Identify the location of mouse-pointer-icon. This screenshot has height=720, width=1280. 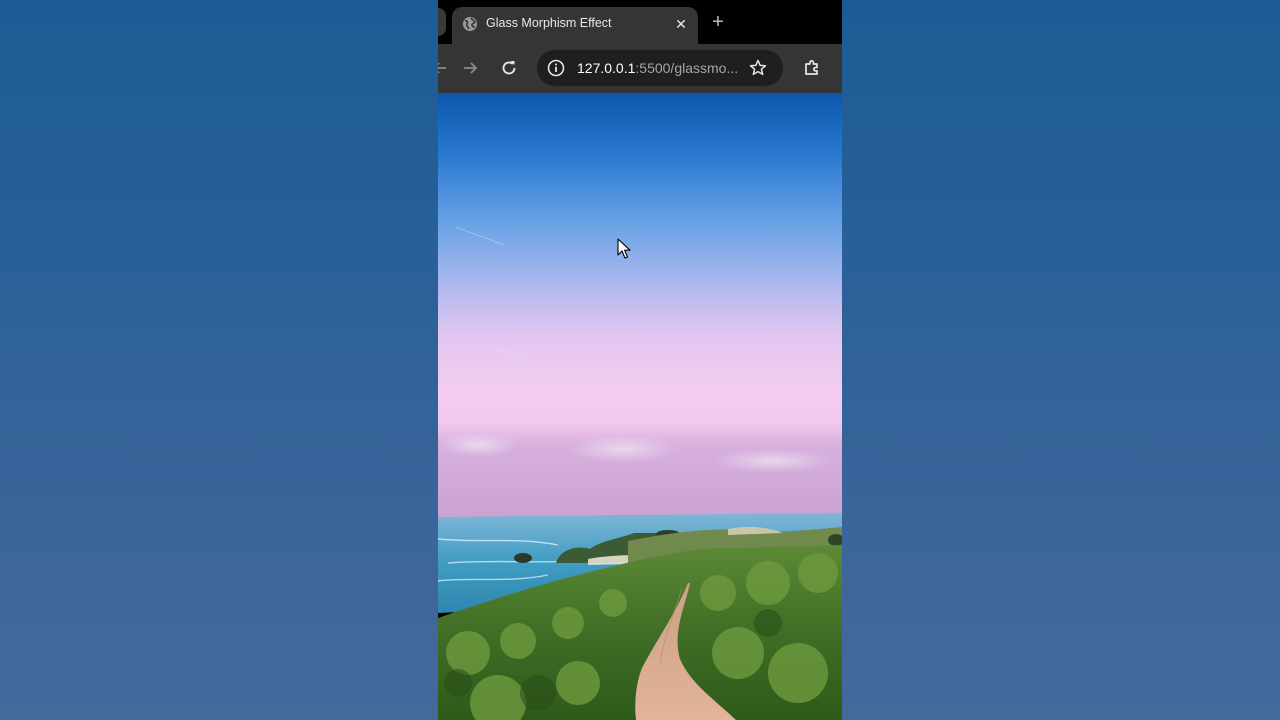
(624, 248).